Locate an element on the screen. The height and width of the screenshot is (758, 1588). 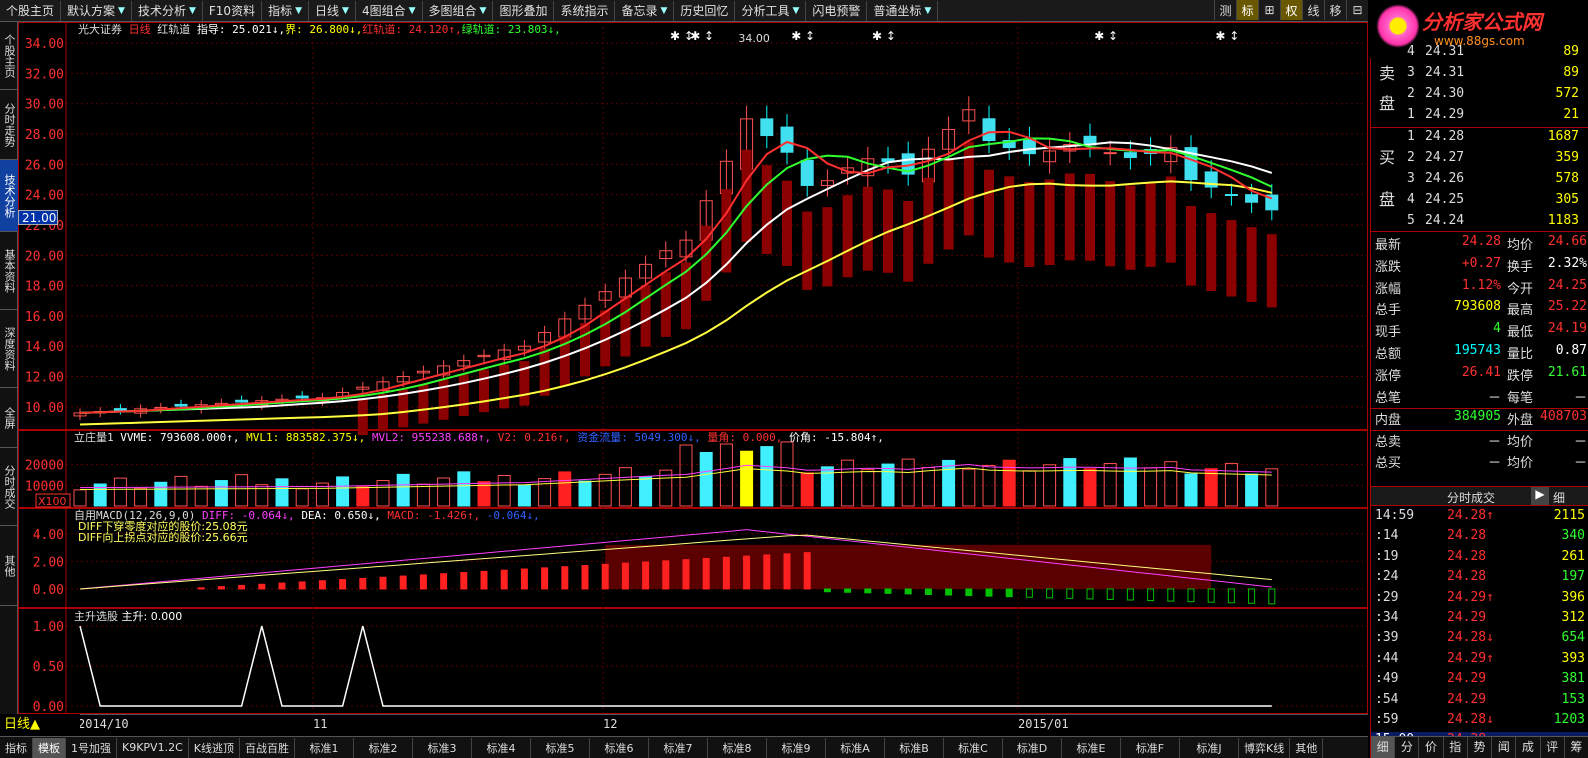
left-tab-1: 分时走势 is located at coordinates (9, 125).